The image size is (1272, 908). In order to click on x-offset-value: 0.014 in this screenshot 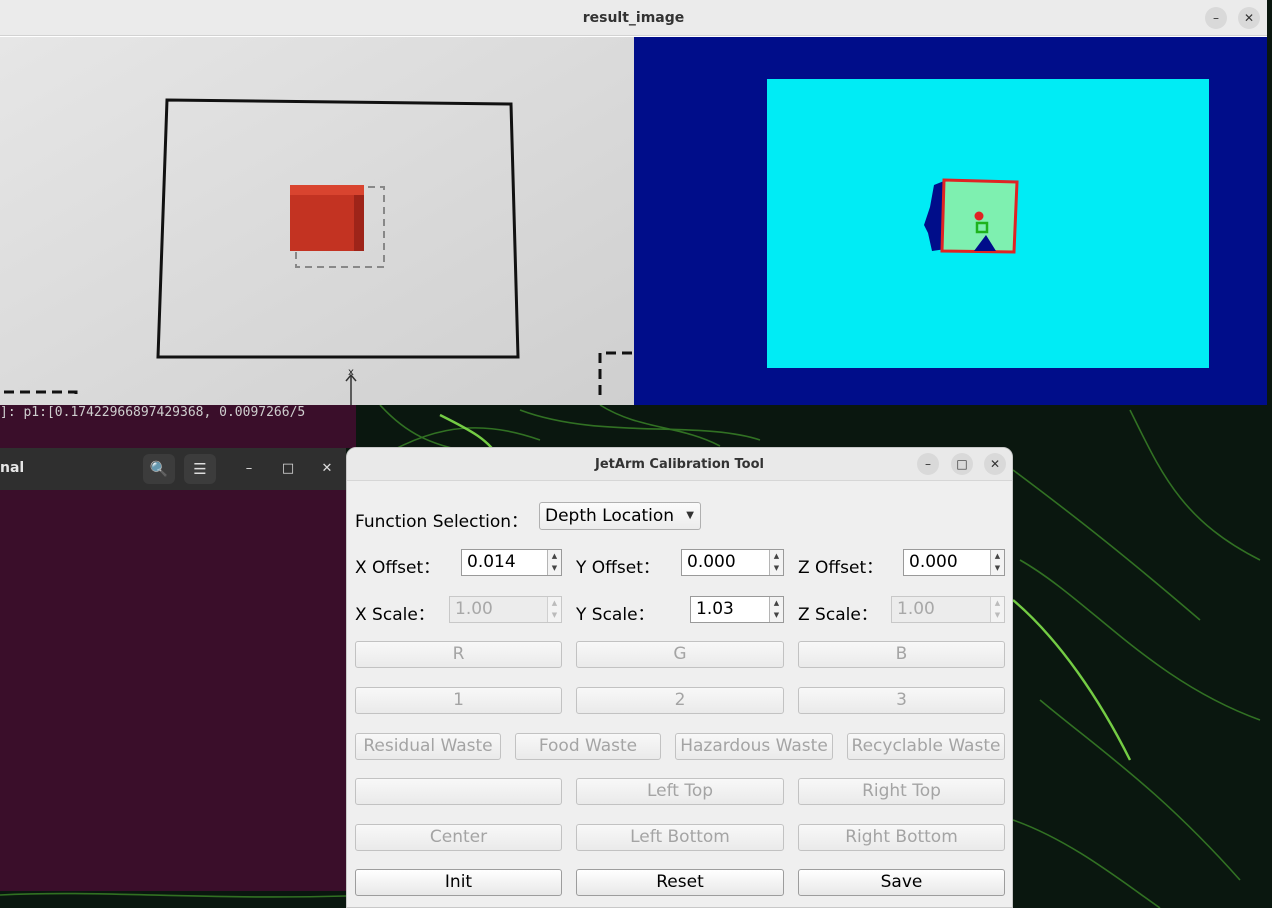, I will do `click(491, 562)`.